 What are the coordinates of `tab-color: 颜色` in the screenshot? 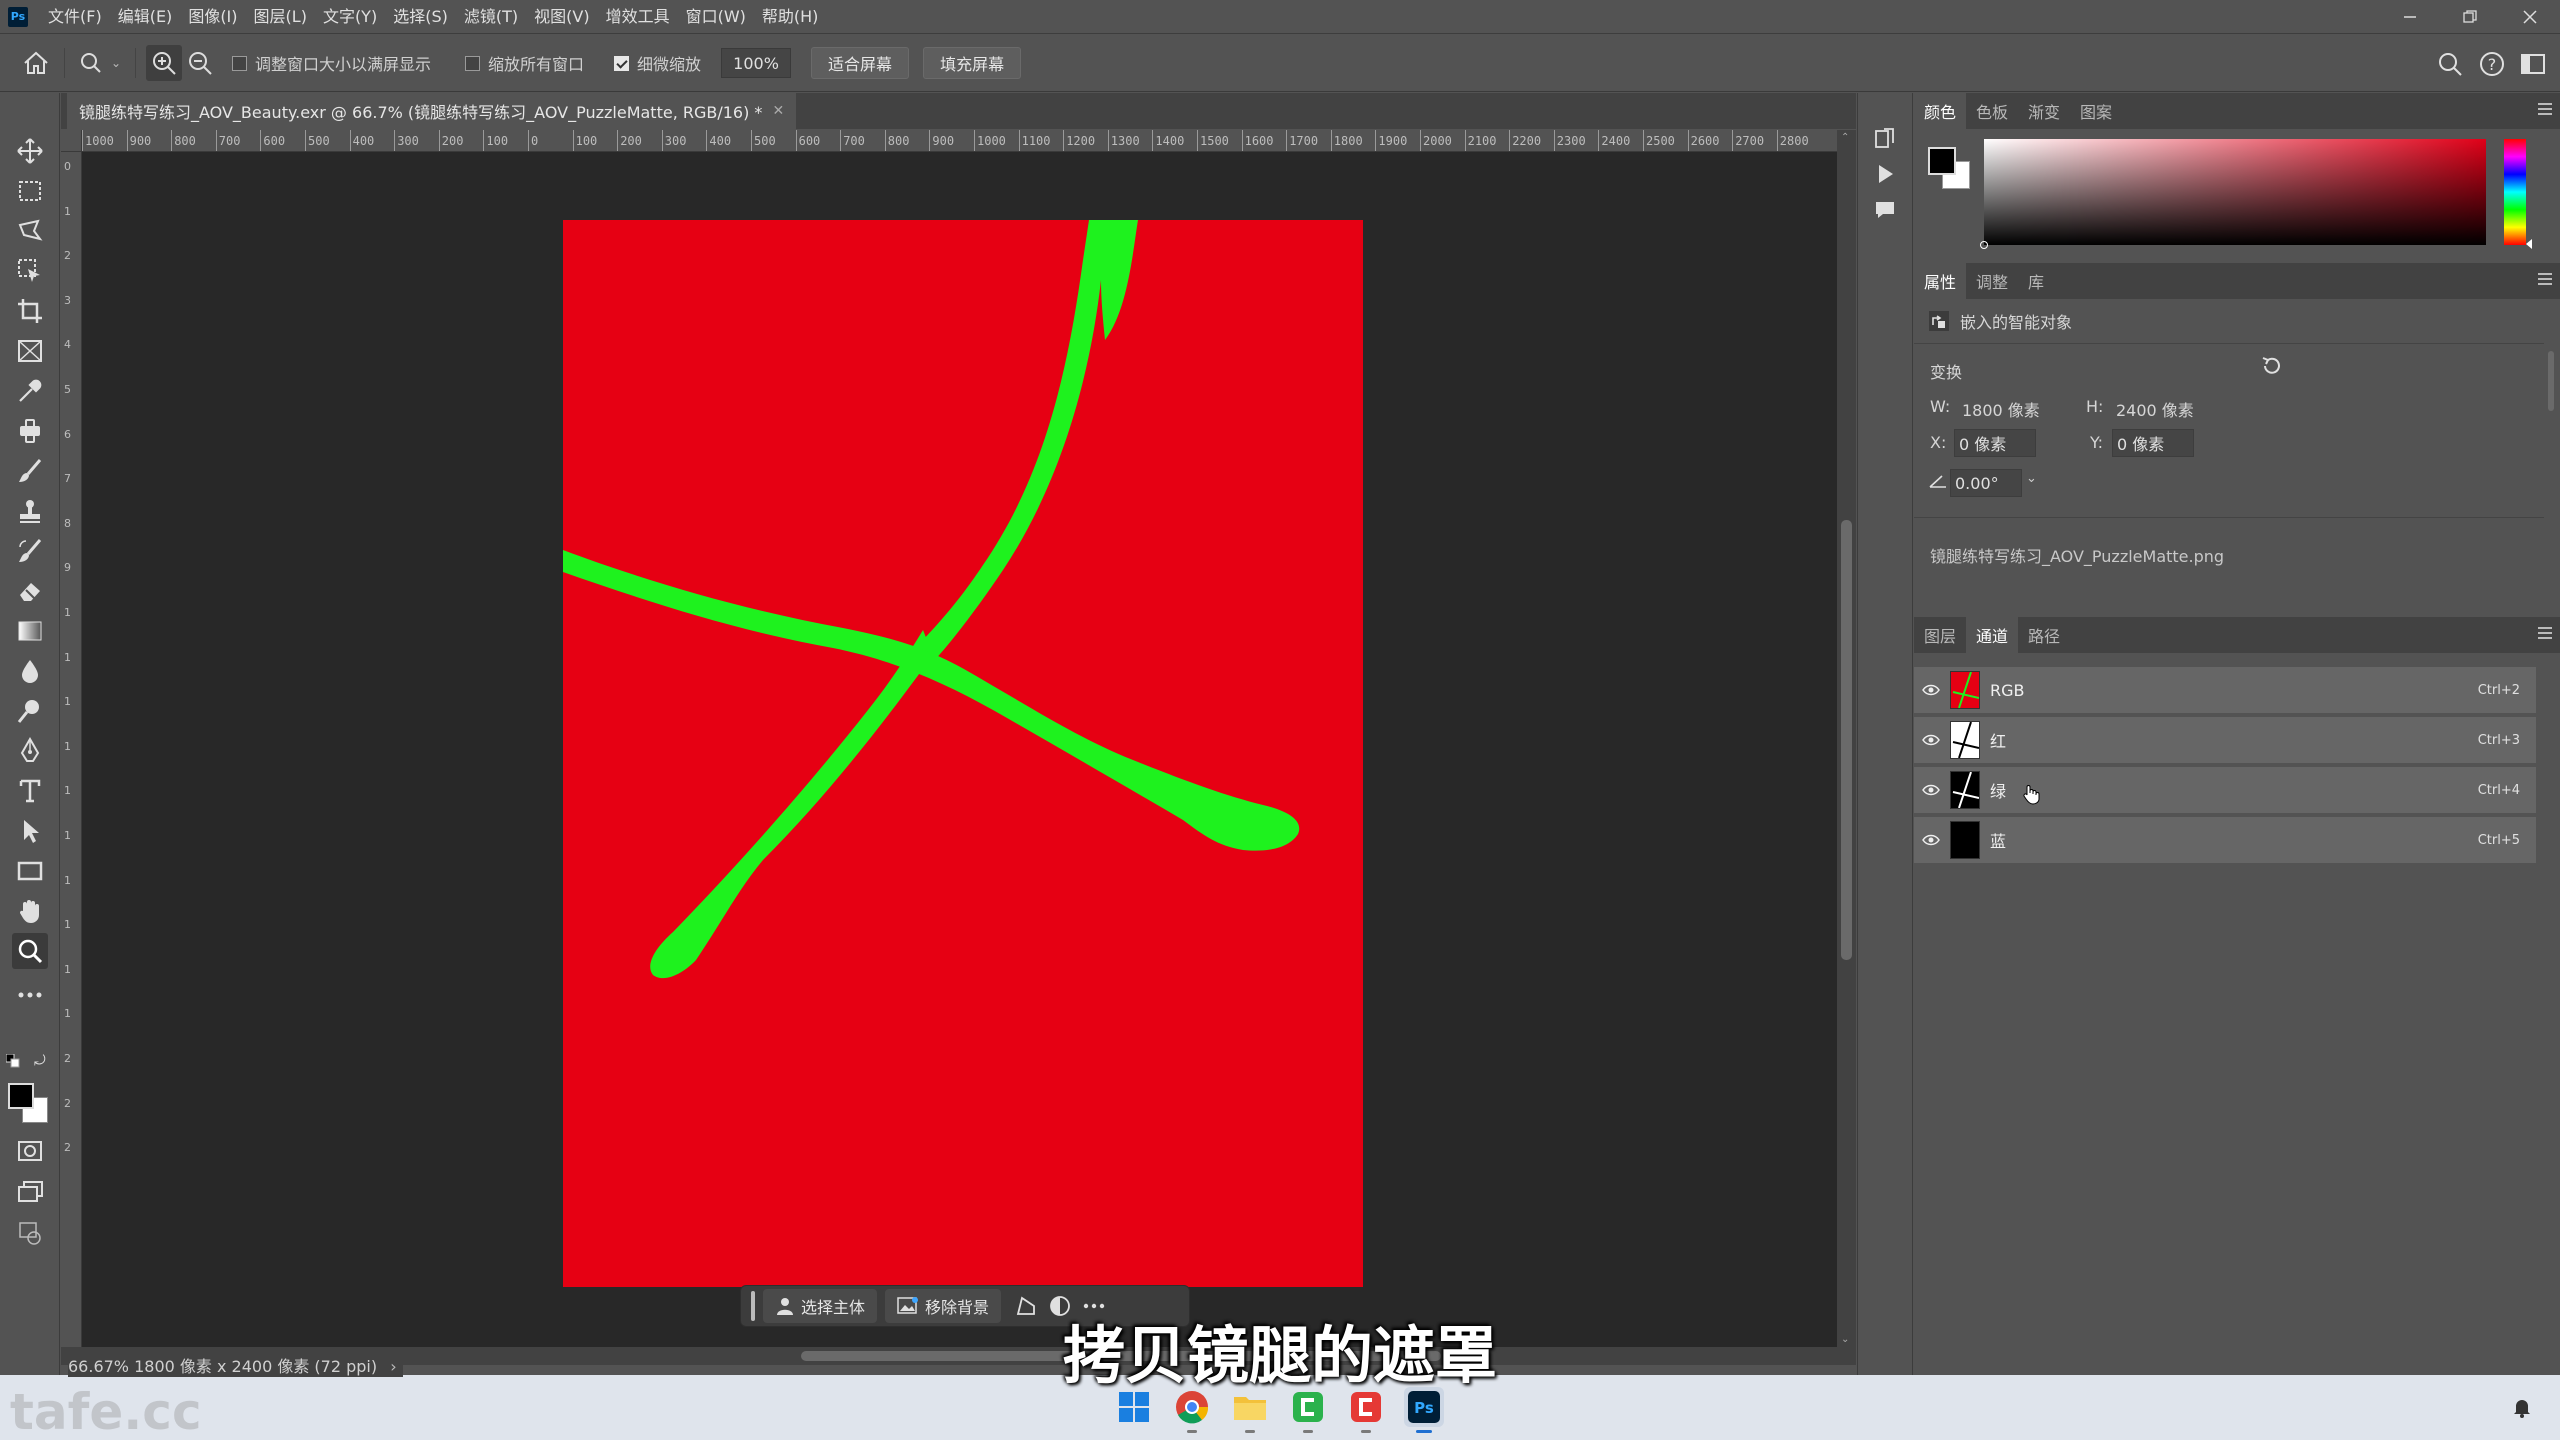 It's located at (1940, 111).